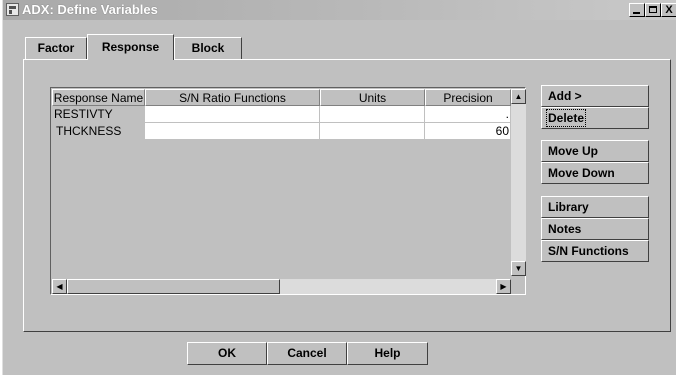 The image size is (676, 375). What do you see at coordinates (98, 114) in the screenshot?
I see `cell-response-name: RESTIVTY` at bounding box center [98, 114].